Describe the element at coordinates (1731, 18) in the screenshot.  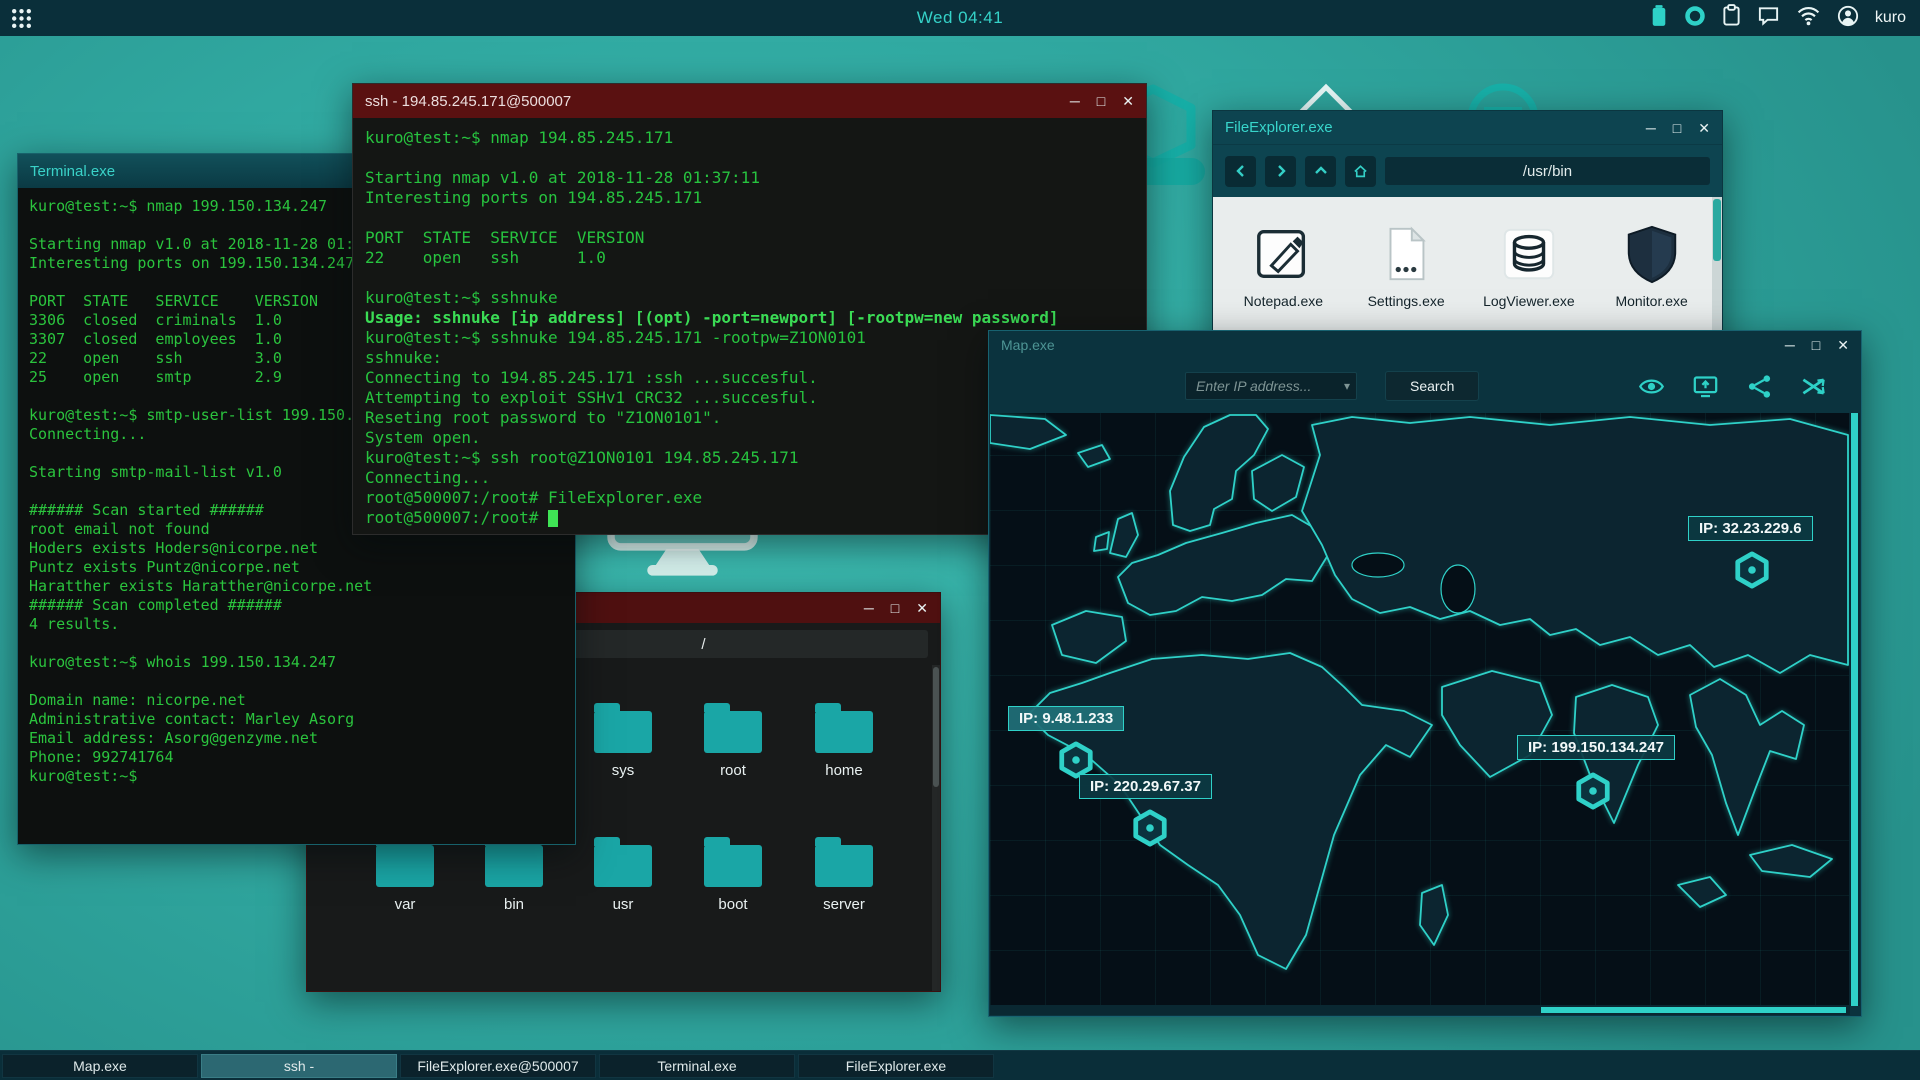
I see `clipboard-icon` at that location.